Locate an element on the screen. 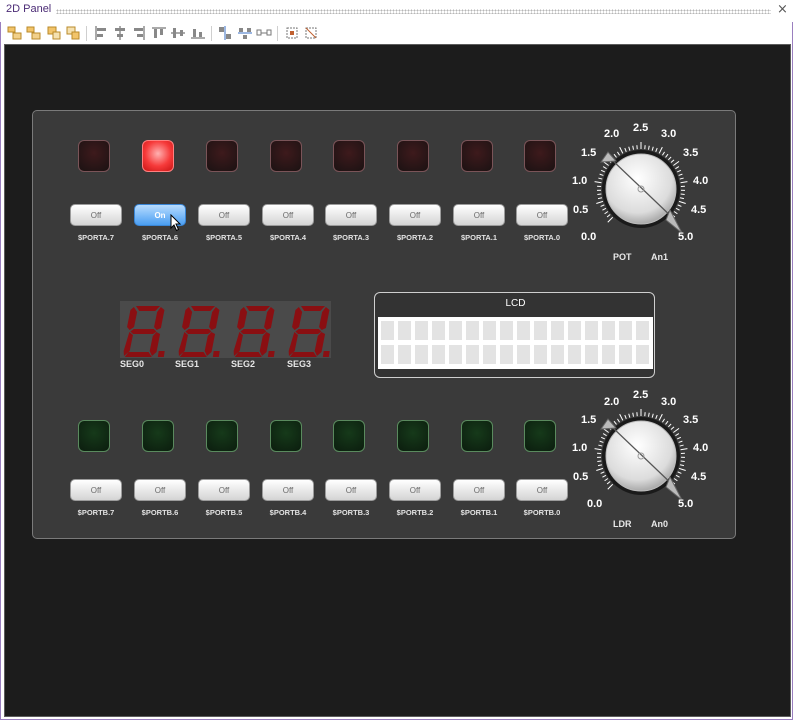 This screenshot has height=720, width=793. pot-scale-0: 0.0 is located at coordinates (589, 237).